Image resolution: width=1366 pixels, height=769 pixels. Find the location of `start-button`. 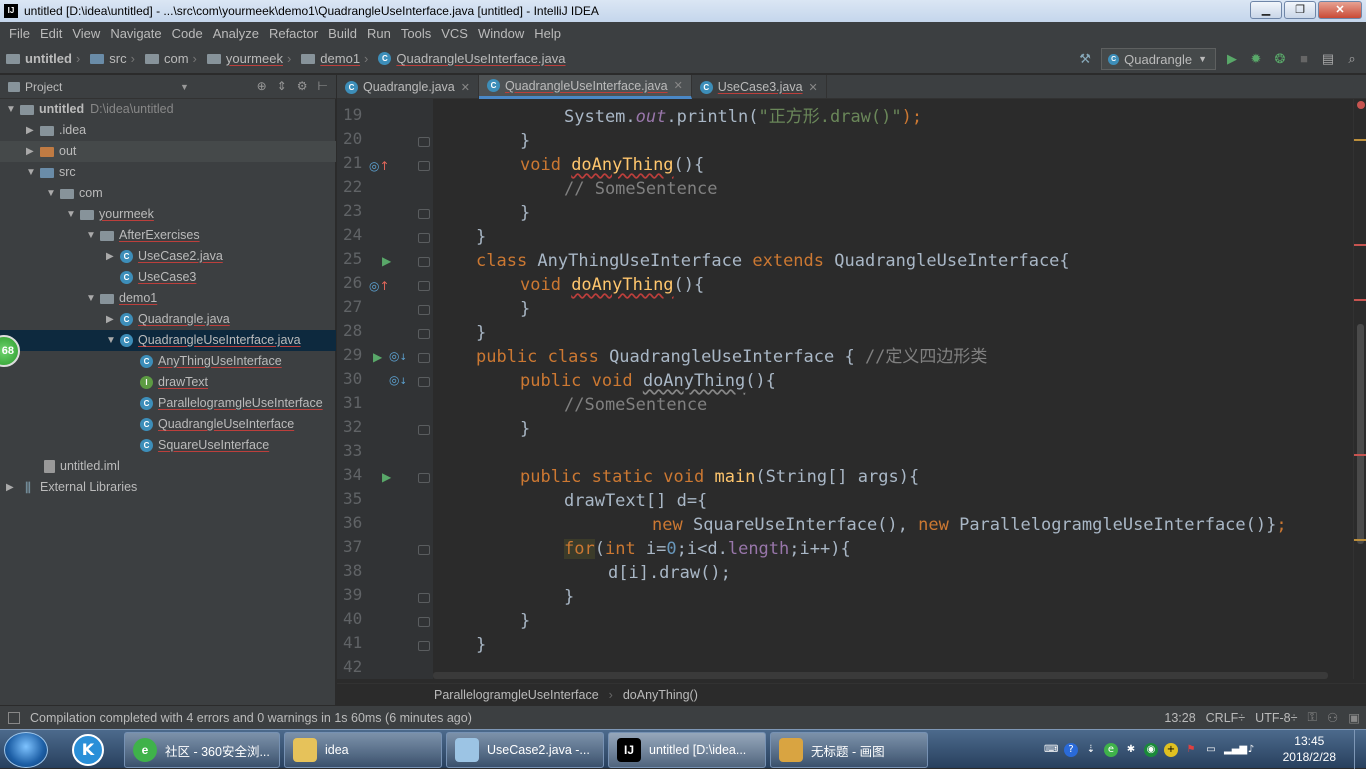

start-button is located at coordinates (26, 750).